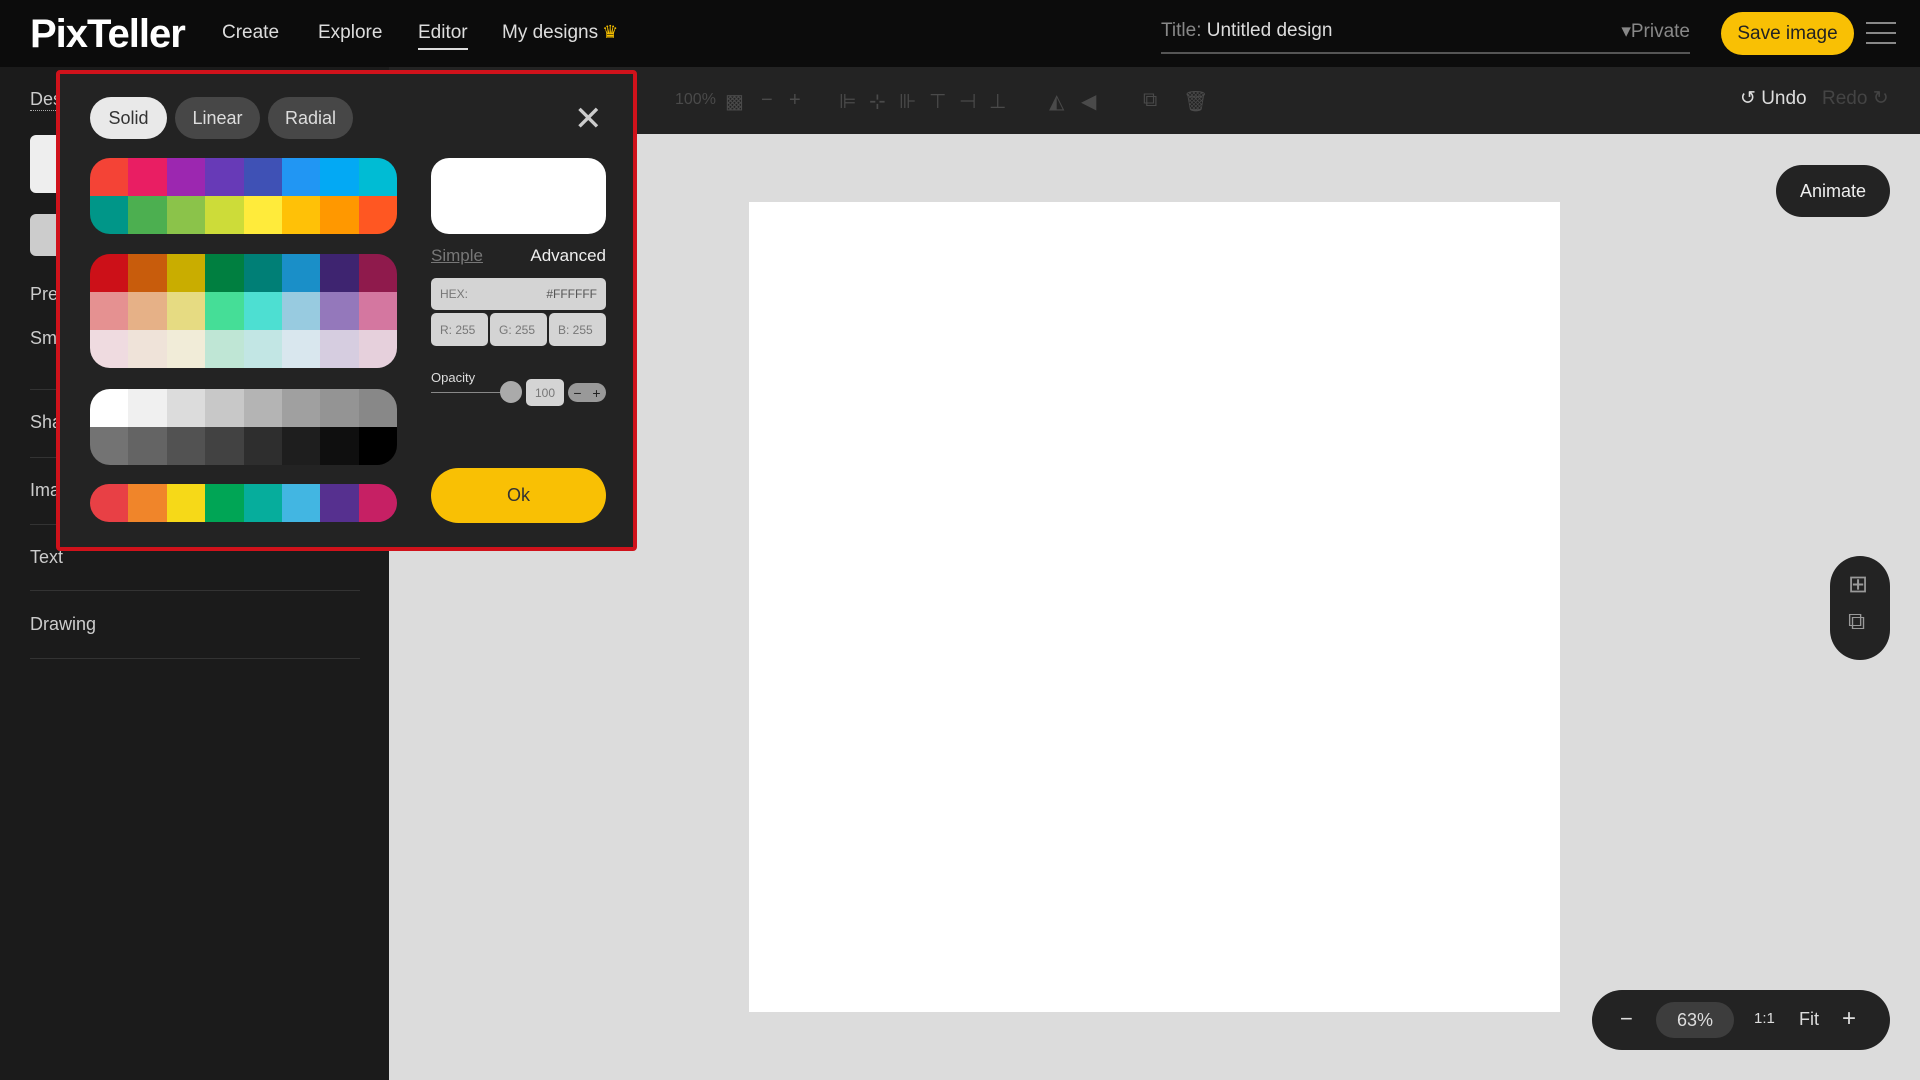 This screenshot has height=1080, width=1920. What do you see at coordinates (795, 100) in the screenshot?
I see `zoom-in-icon: +` at bounding box center [795, 100].